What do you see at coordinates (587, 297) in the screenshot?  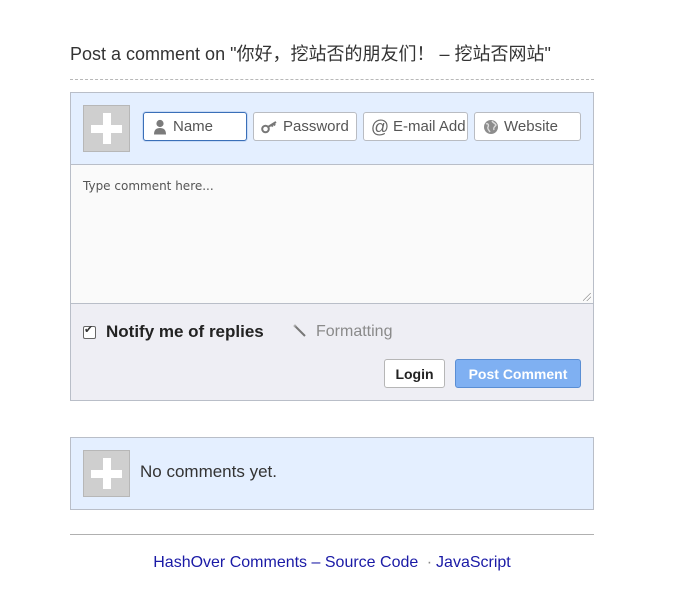 I see `resize-handle` at bounding box center [587, 297].